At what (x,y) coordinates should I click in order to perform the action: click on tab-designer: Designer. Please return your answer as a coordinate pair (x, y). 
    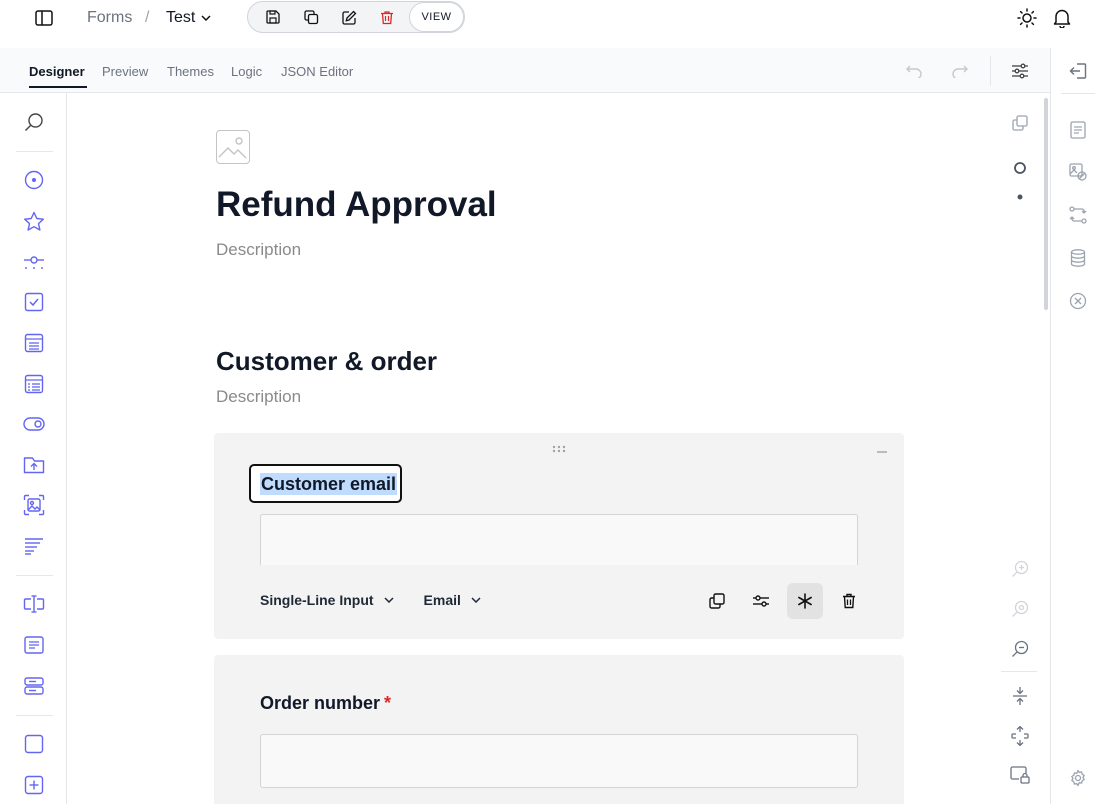
    Looking at the image, I should click on (57, 71).